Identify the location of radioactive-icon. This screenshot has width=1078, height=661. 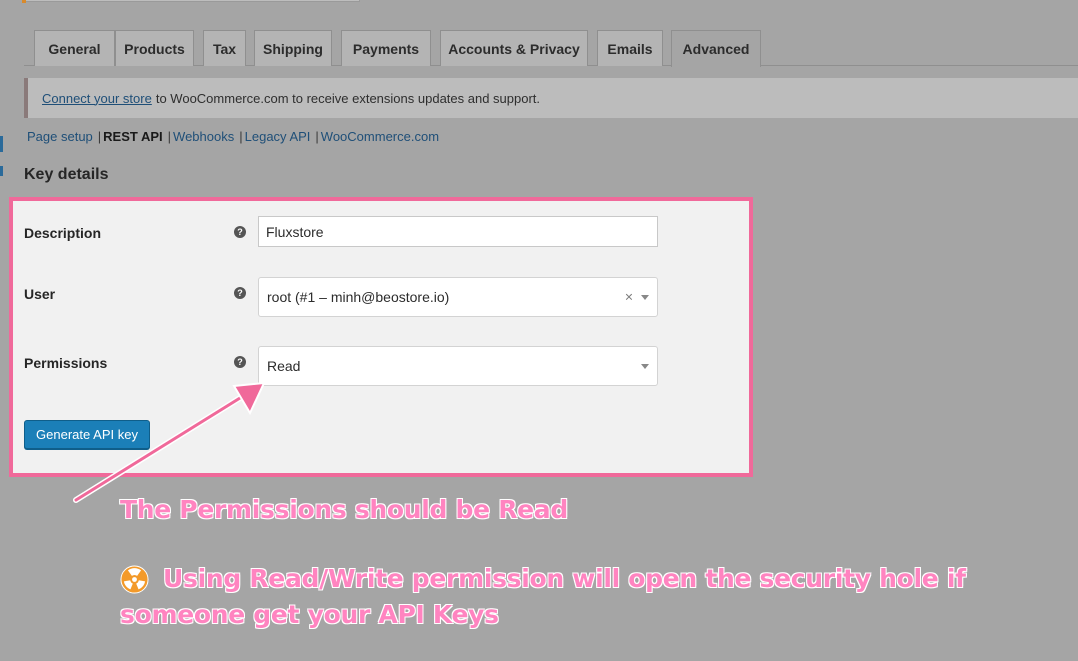
(134, 579).